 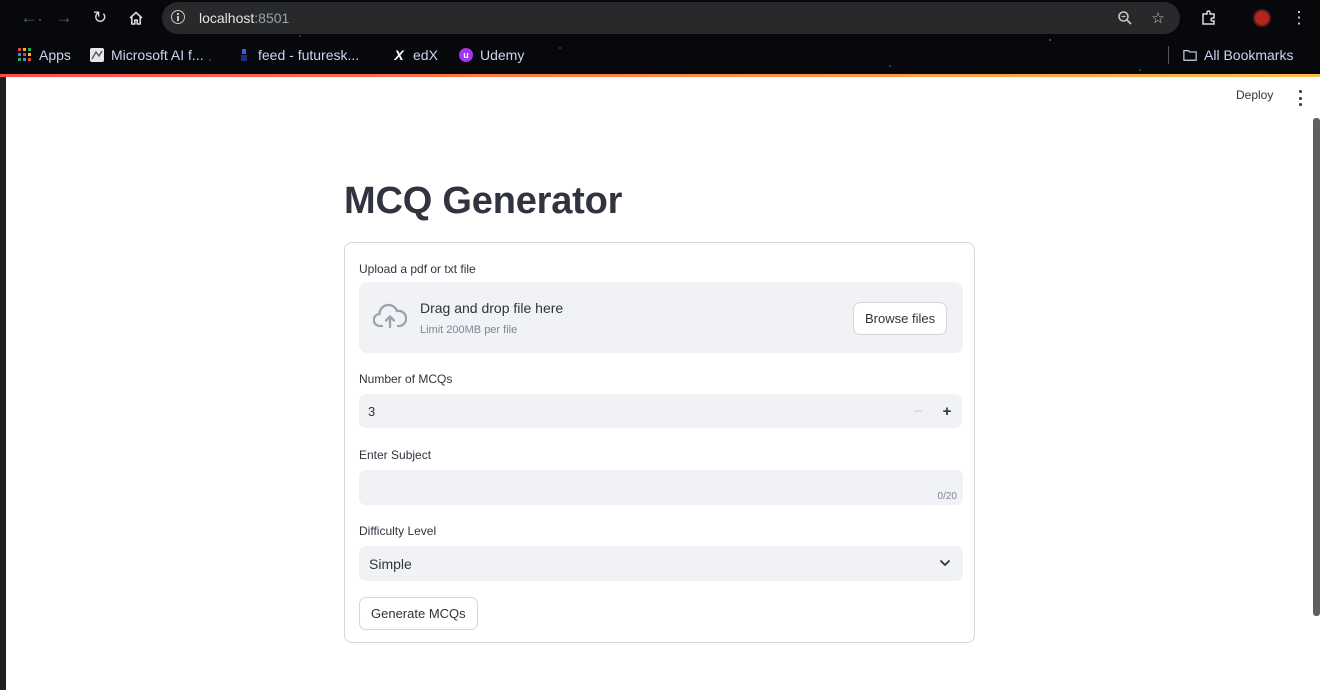 I want to click on difficulty-selected-value: Simple, so click(x=390, y=564).